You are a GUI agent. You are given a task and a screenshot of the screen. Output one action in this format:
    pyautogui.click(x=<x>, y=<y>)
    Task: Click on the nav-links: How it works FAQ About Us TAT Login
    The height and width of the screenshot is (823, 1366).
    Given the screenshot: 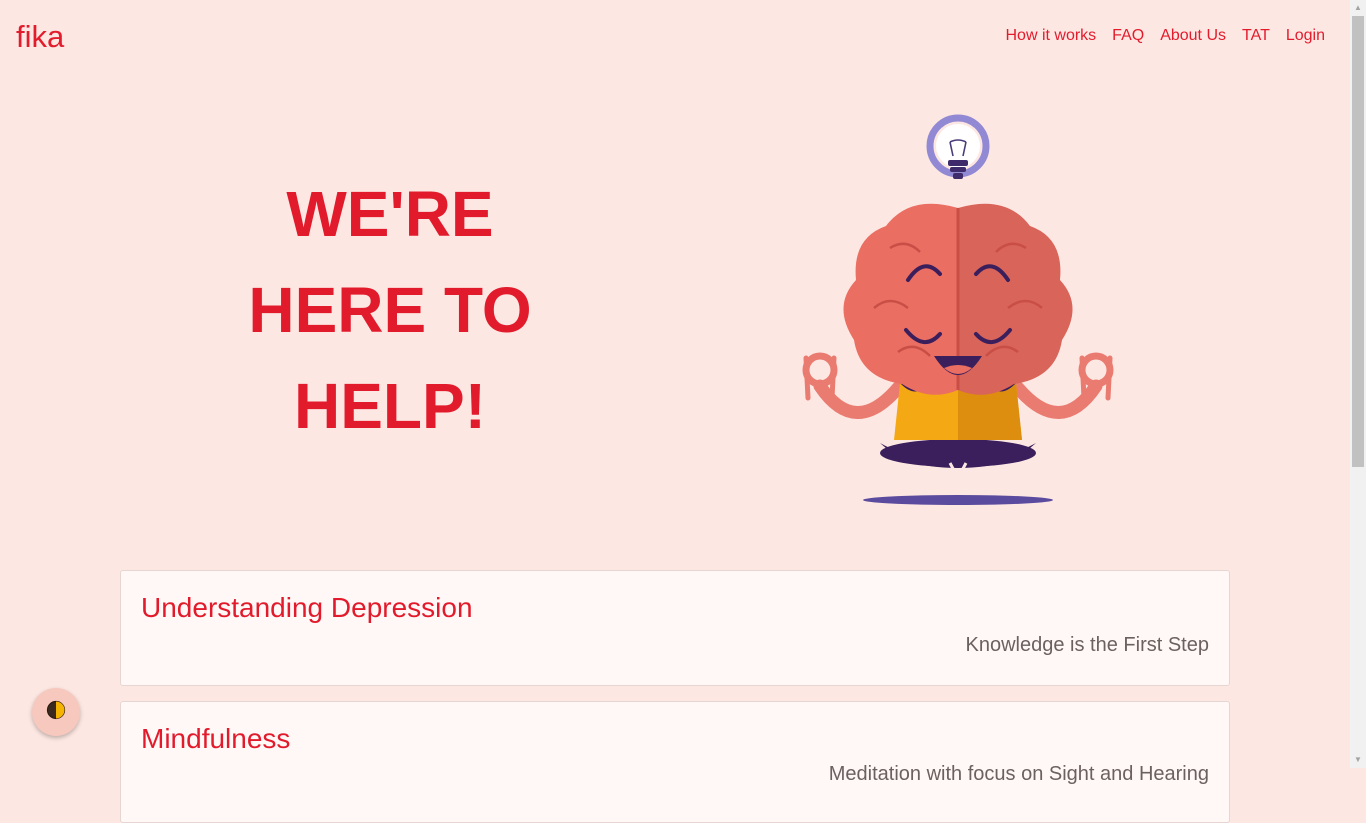 What is the action you would take?
    pyautogui.click(x=1165, y=36)
    